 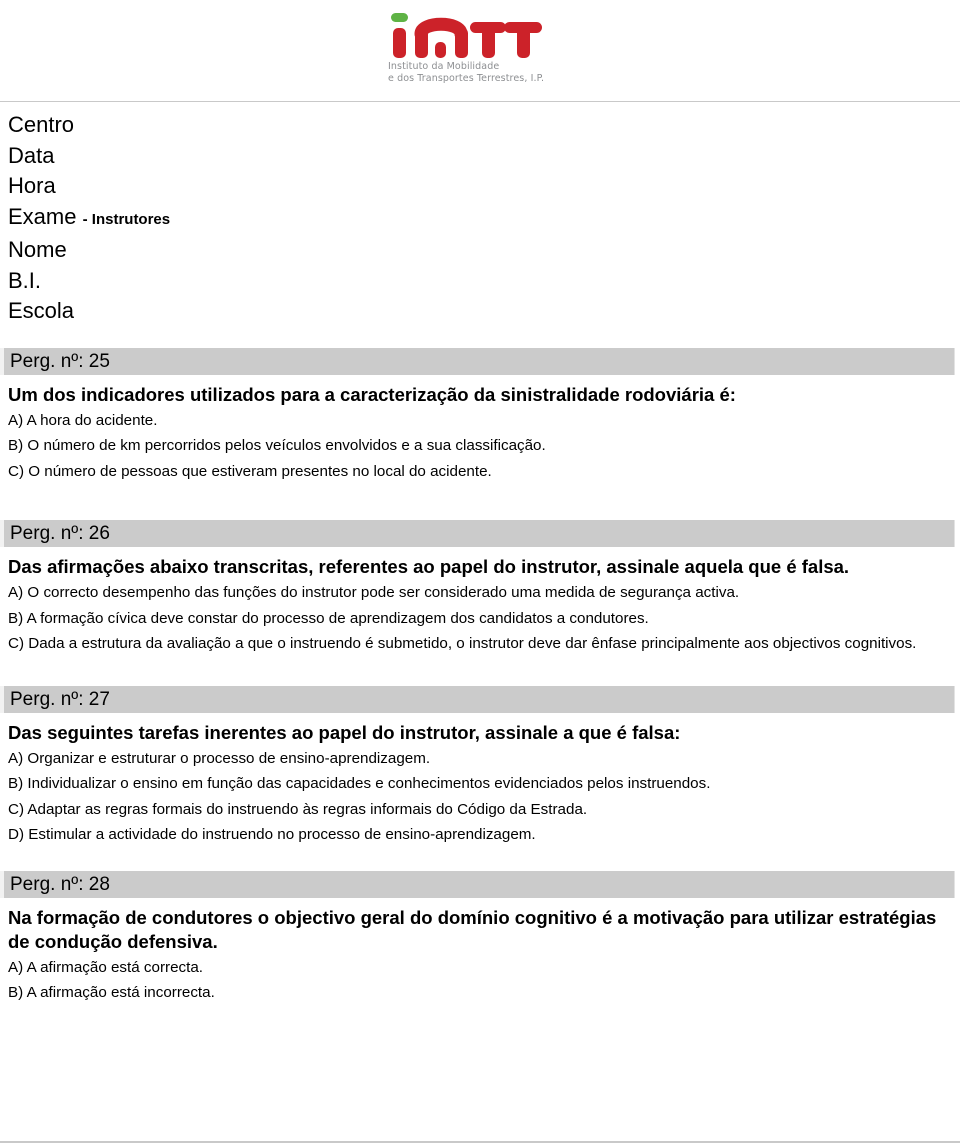 I want to click on meta-hora: Hora, so click(x=32, y=185).